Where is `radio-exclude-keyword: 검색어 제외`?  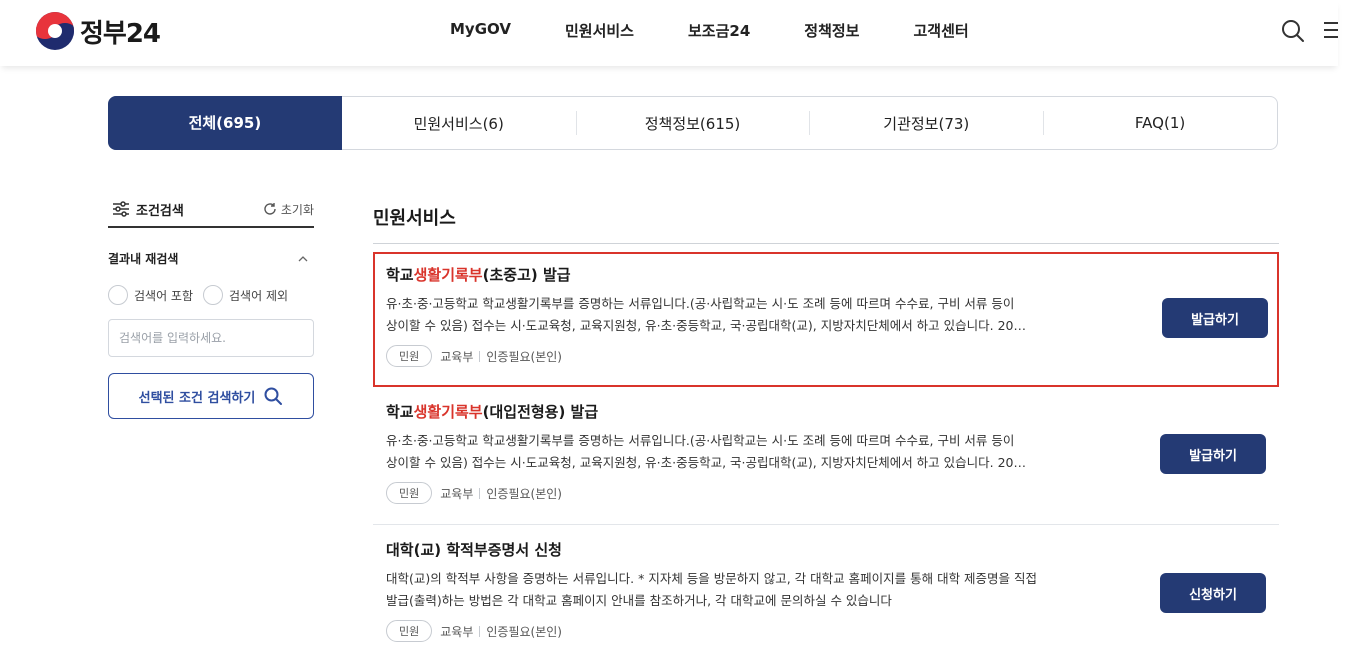 radio-exclude-keyword: 검색어 제외 is located at coordinates (245, 295).